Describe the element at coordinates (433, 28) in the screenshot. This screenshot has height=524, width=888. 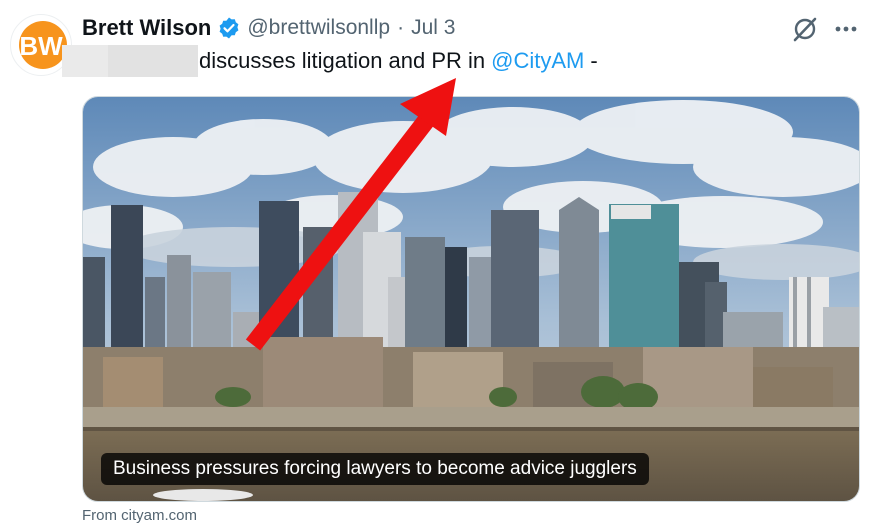
I see `tweet-date: Jul 3` at that location.